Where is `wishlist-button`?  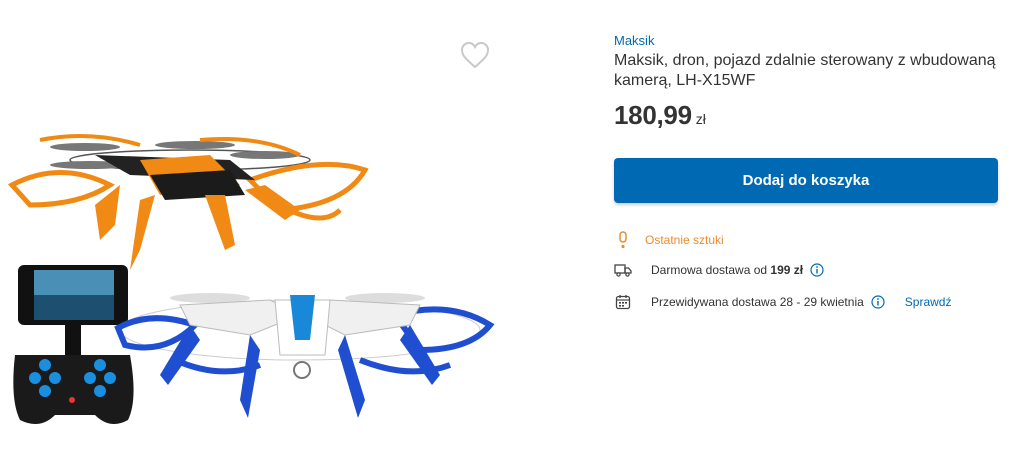
wishlist-button is located at coordinates (475, 55).